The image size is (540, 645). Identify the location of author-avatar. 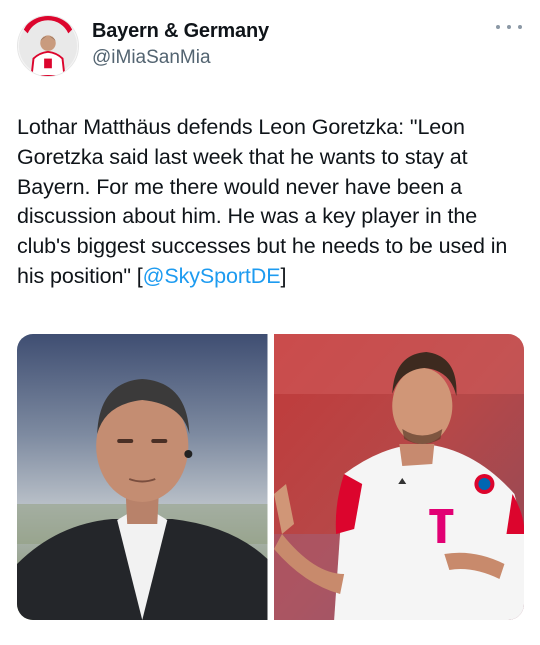
(48, 46).